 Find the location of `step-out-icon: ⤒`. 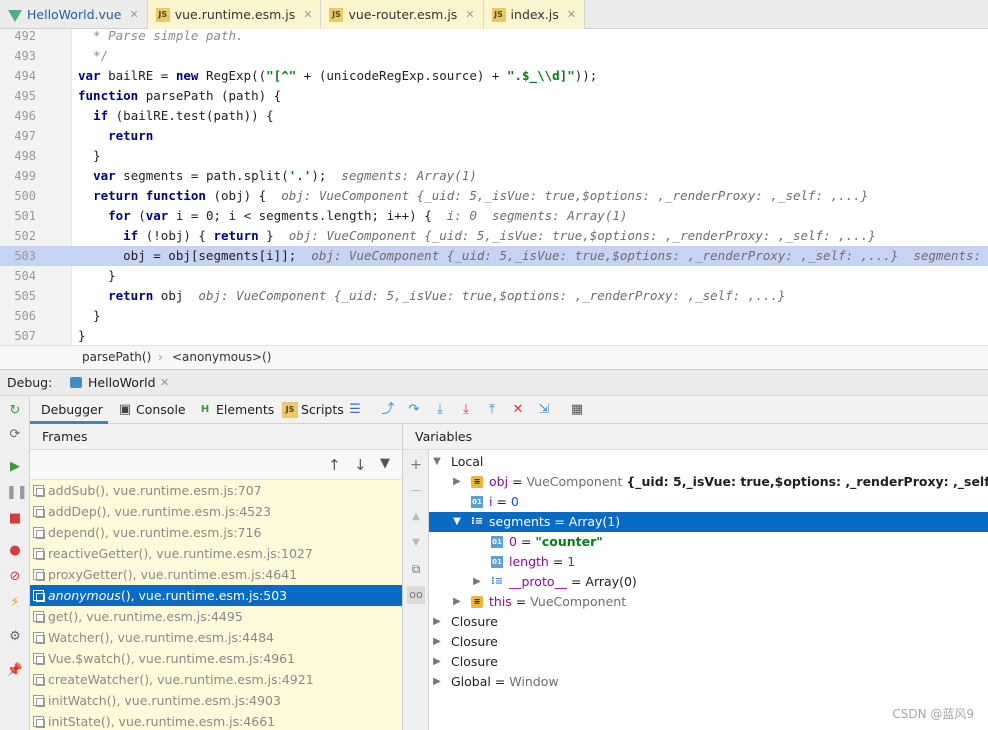

step-out-icon: ⤒ is located at coordinates (492, 410).